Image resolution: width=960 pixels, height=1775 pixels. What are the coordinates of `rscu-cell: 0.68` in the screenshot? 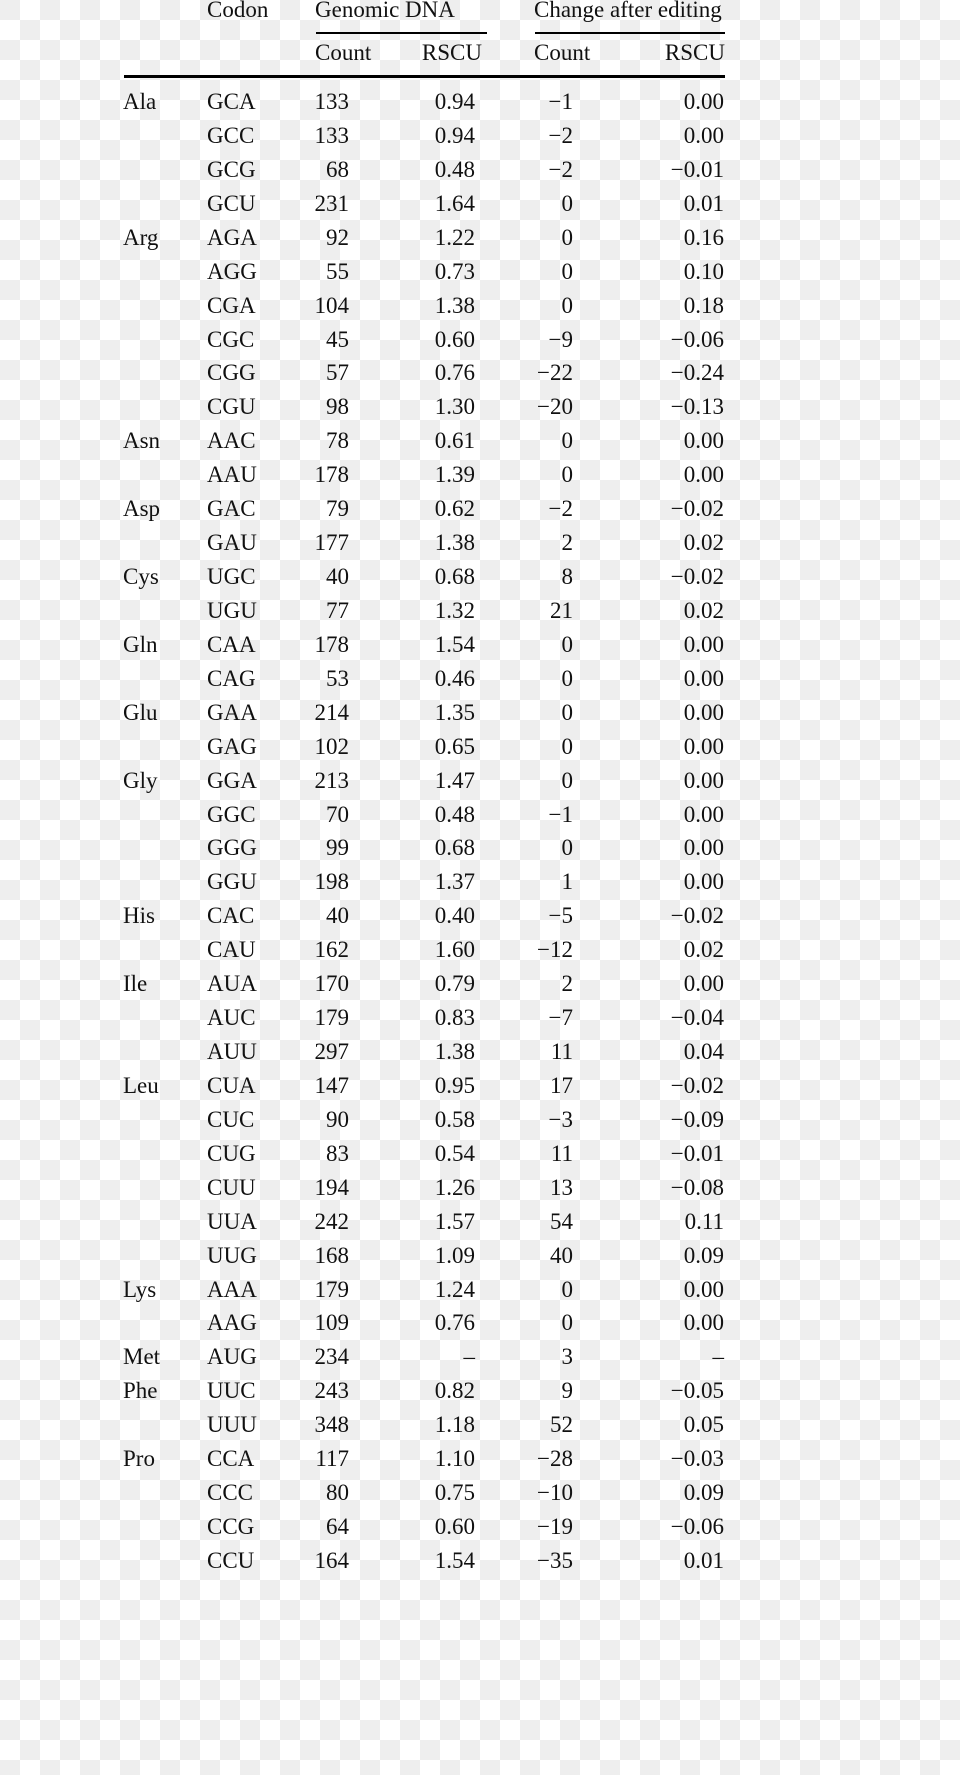 It's located at (454, 848).